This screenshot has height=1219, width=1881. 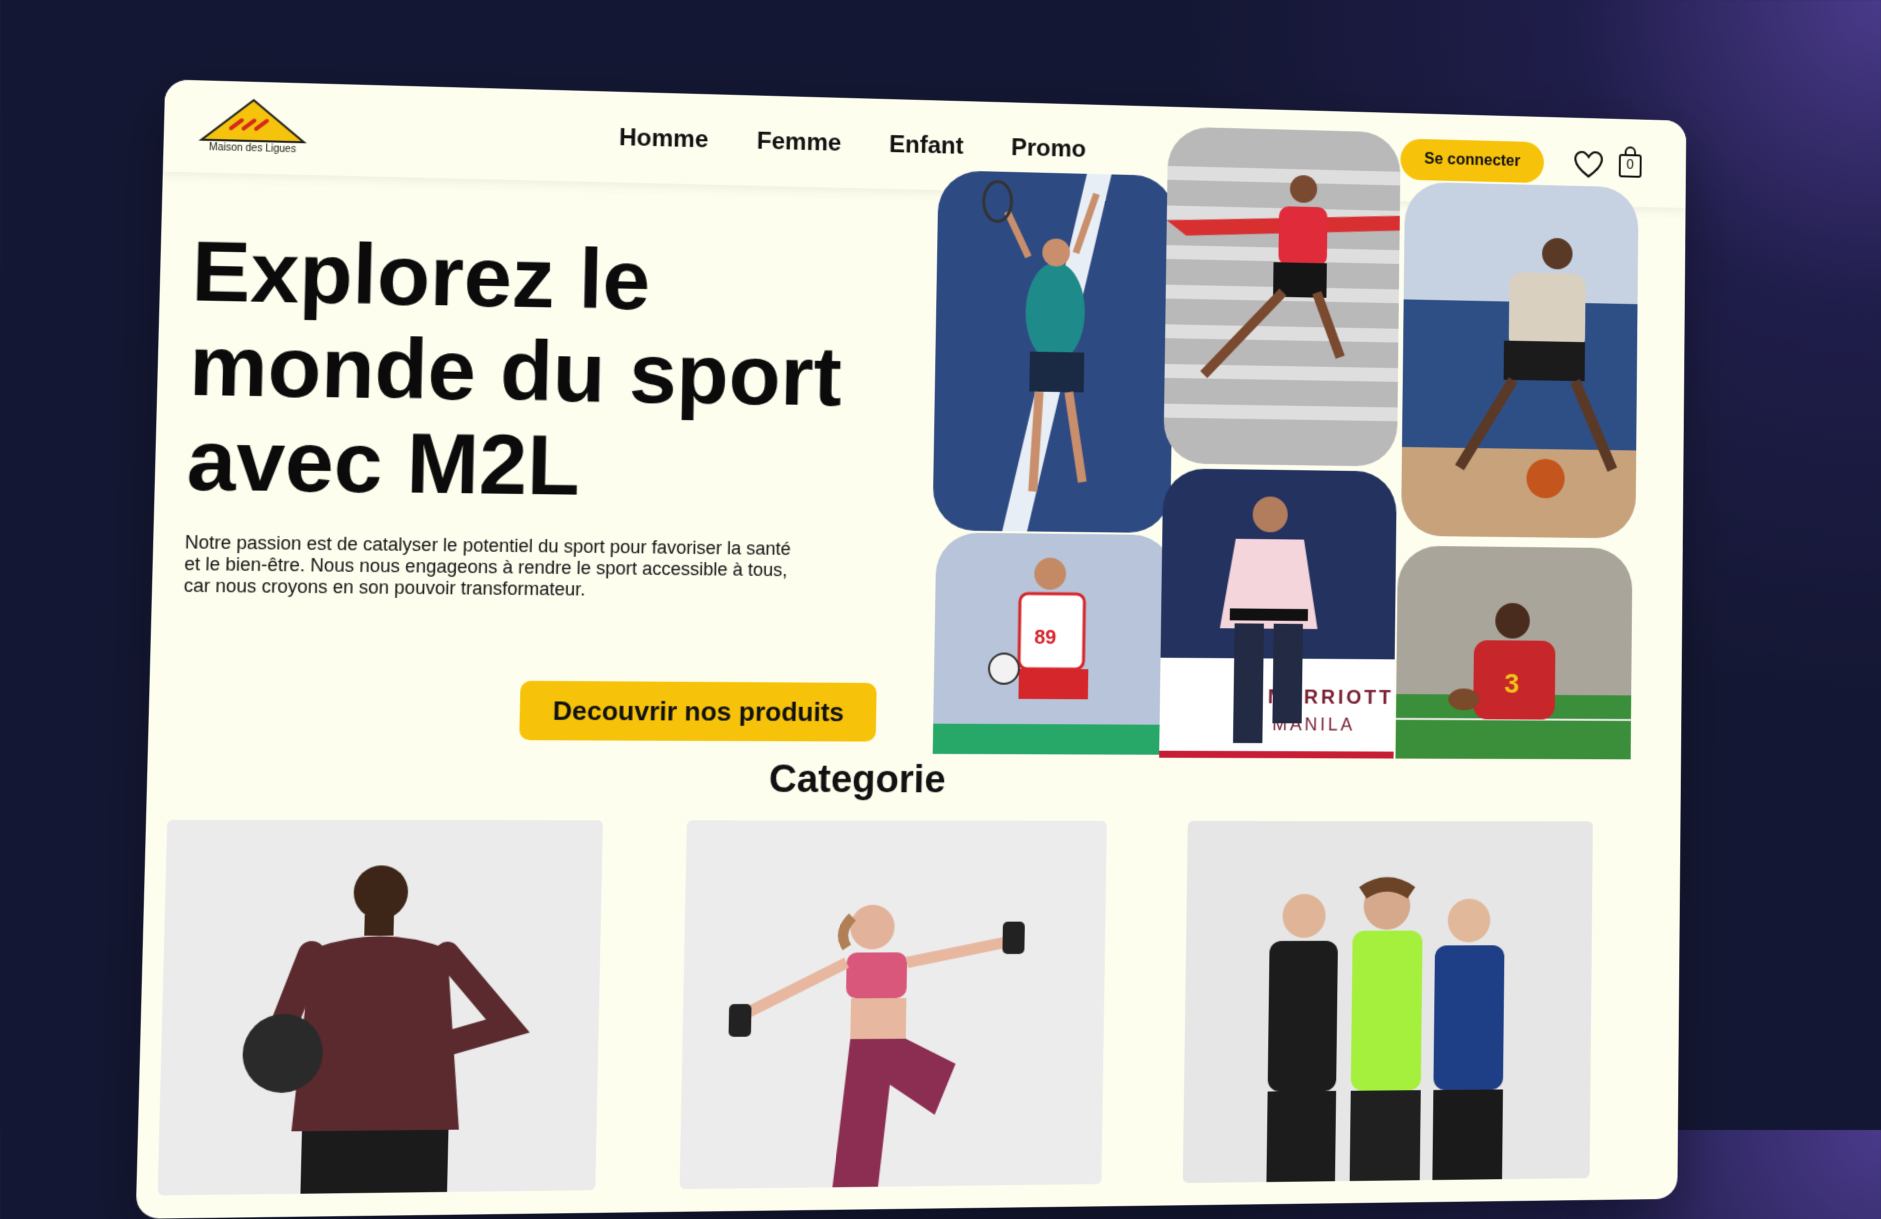 I want to click on hero-title-line2: monde du sport, so click(x=515, y=370).